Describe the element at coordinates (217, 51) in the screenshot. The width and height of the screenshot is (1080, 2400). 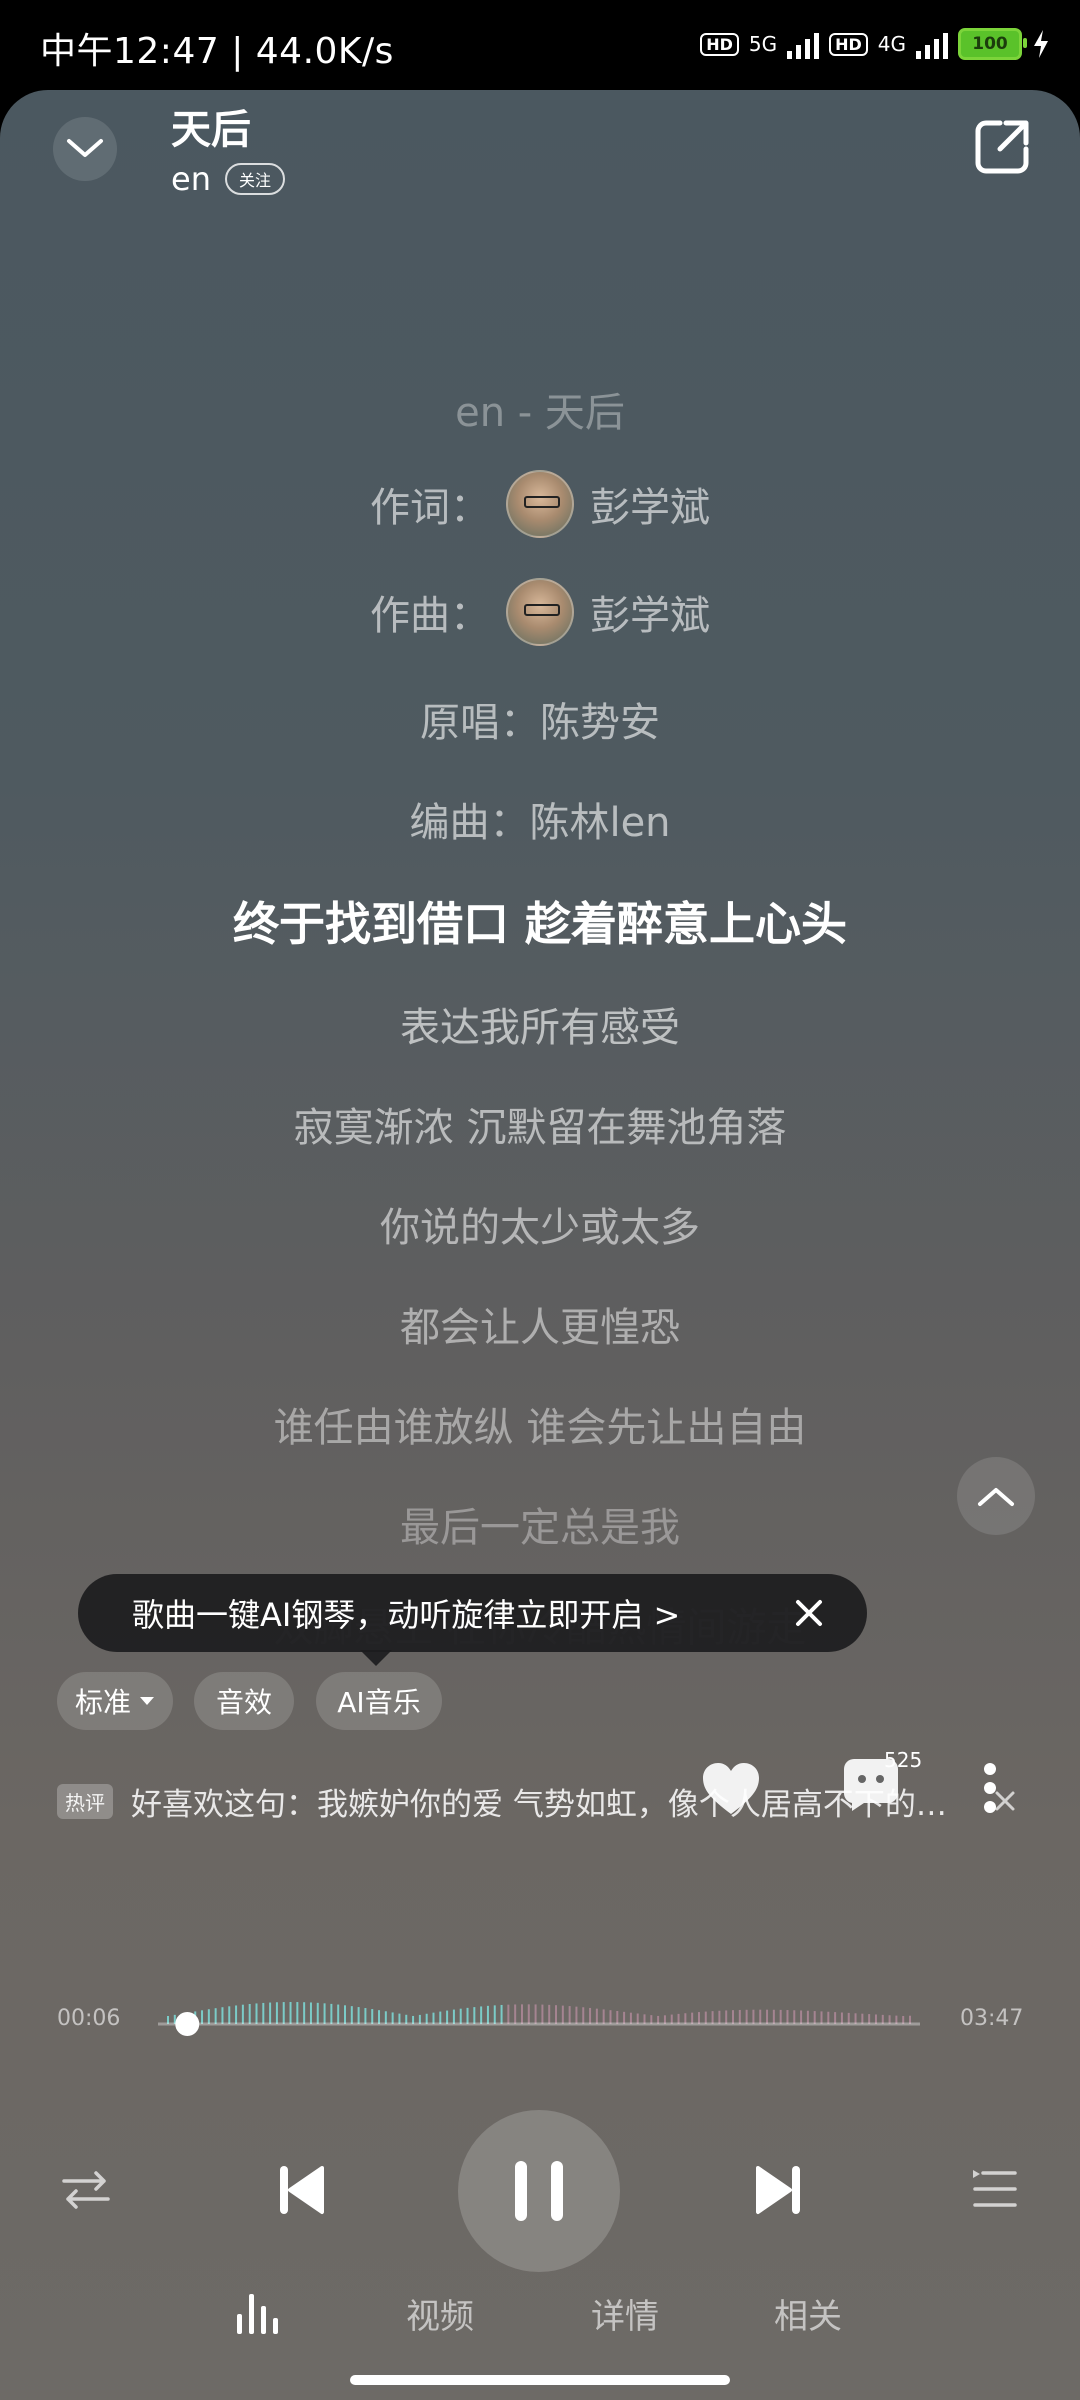
I see `status-time: 中午12:47 | 44.0K/s` at that location.